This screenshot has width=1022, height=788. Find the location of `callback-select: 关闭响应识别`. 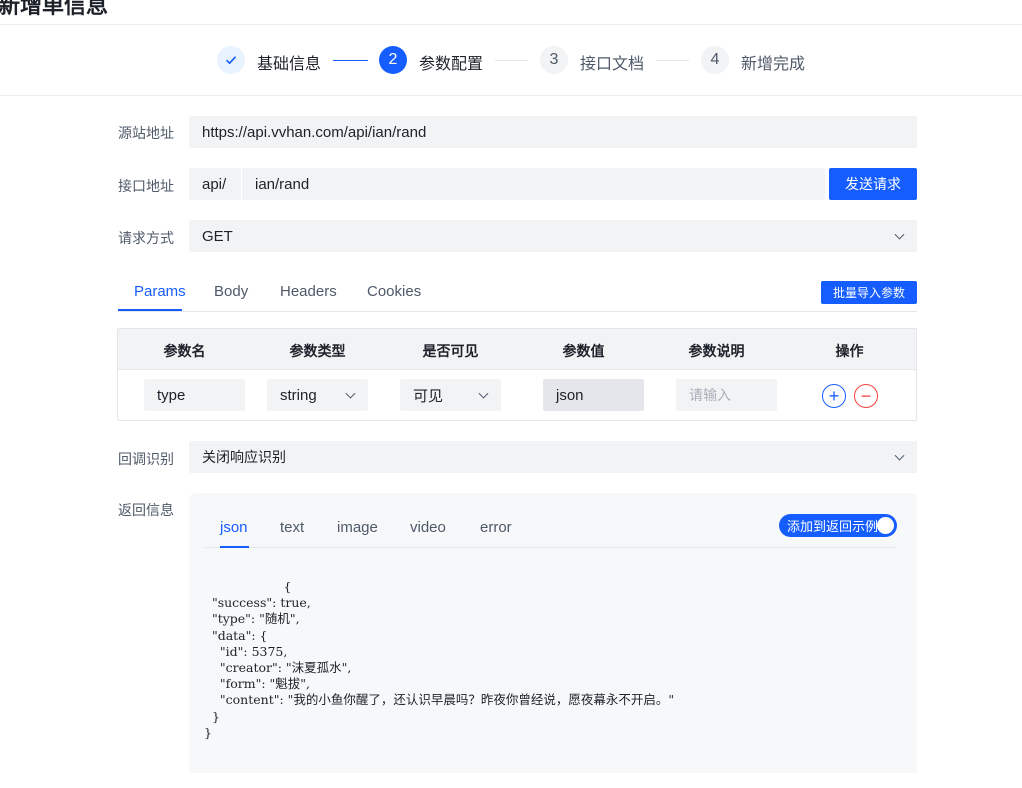

callback-select: 关闭响应识别 is located at coordinates (553, 457).